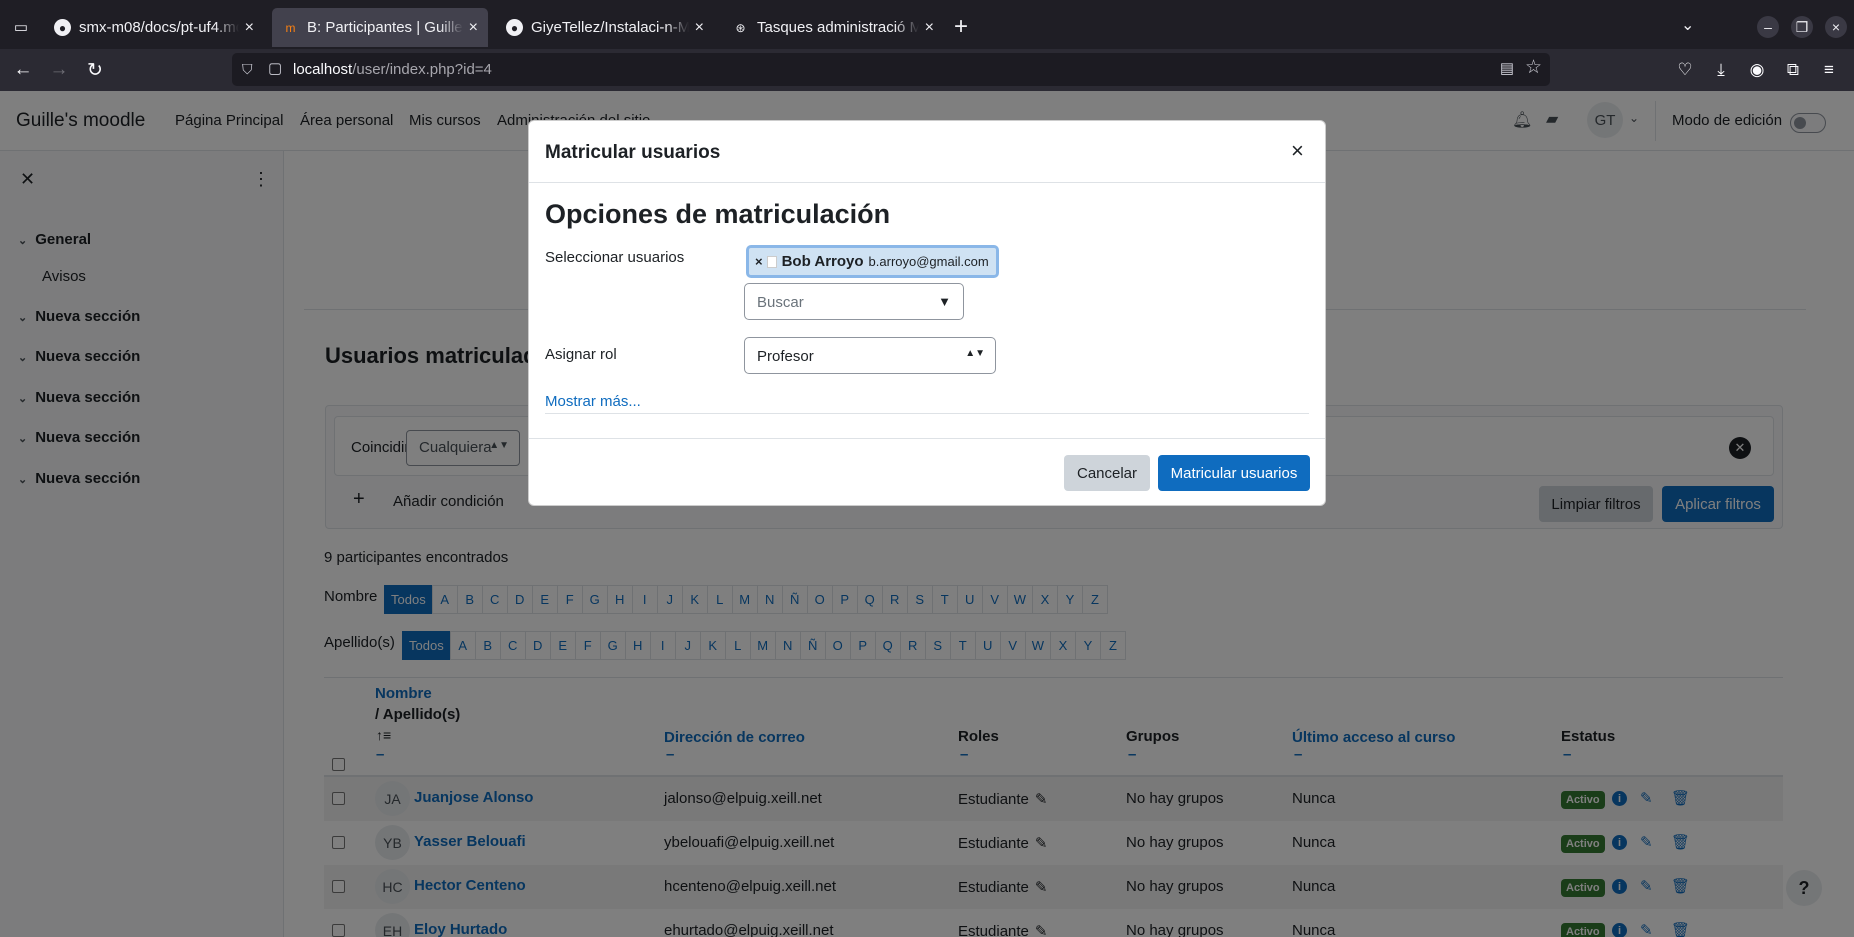 The width and height of the screenshot is (1854, 937). Describe the element at coordinates (1685, 70) in the screenshot. I see `pocket-icon: ♡` at that location.